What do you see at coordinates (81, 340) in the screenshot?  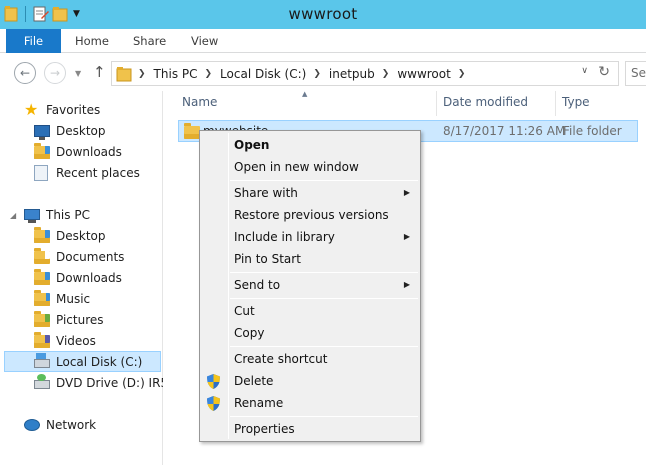 I see `nav-videos: Videos` at bounding box center [81, 340].